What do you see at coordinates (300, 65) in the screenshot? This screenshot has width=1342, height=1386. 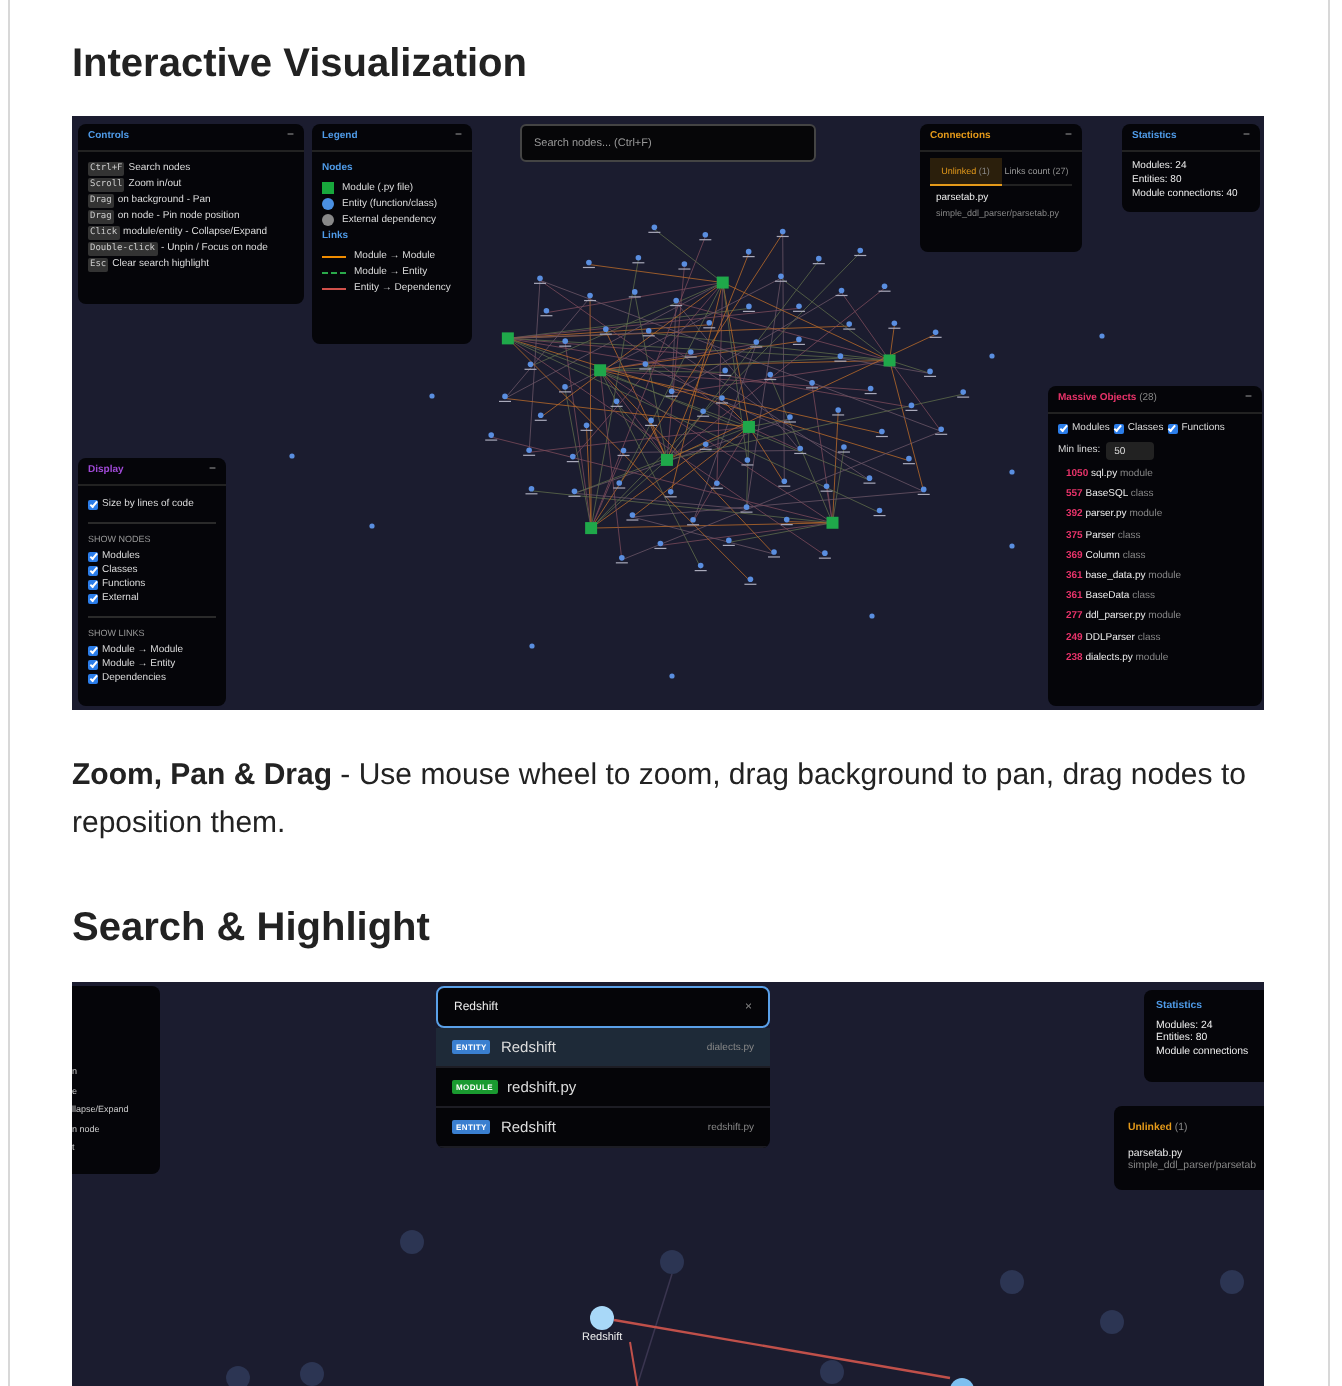 I see `section-heading: Interactive Visualization` at bounding box center [300, 65].